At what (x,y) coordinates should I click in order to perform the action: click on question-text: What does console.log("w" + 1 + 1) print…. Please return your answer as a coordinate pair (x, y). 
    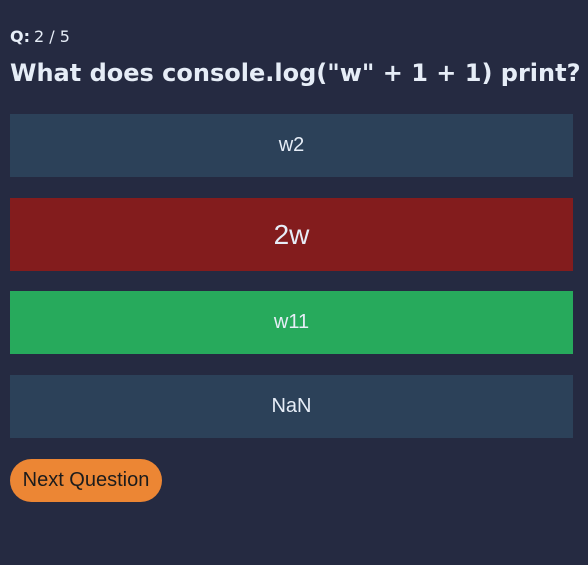
    Looking at the image, I should click on (295, 73).